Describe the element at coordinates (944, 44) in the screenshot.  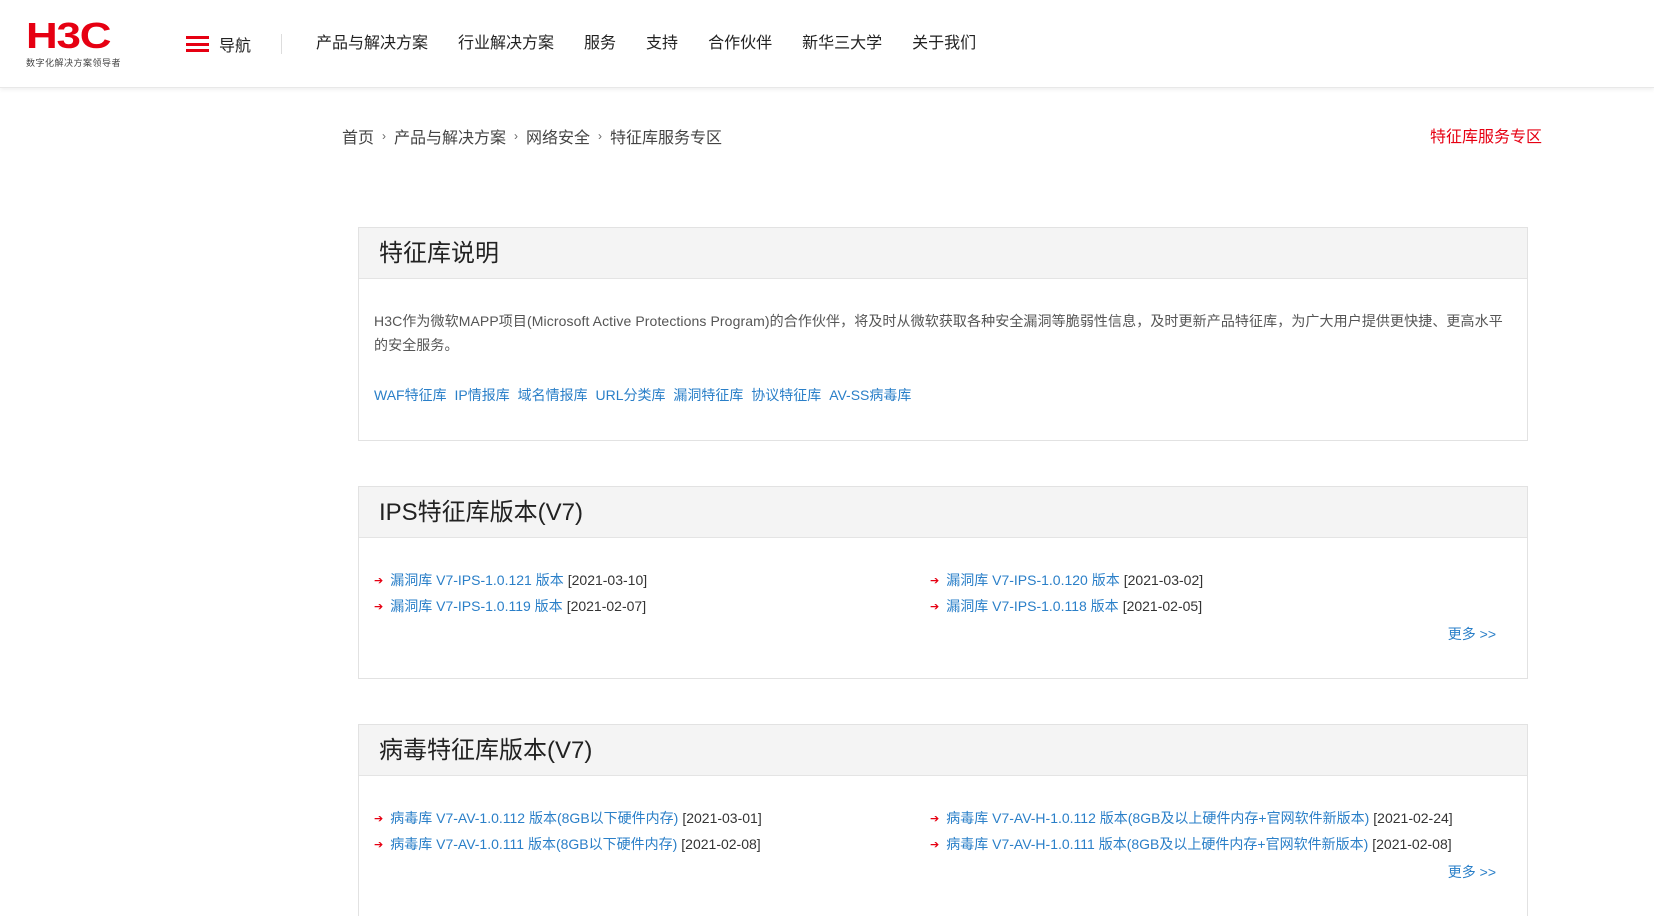
I see `nav-item-about: 关于我们` at that location.